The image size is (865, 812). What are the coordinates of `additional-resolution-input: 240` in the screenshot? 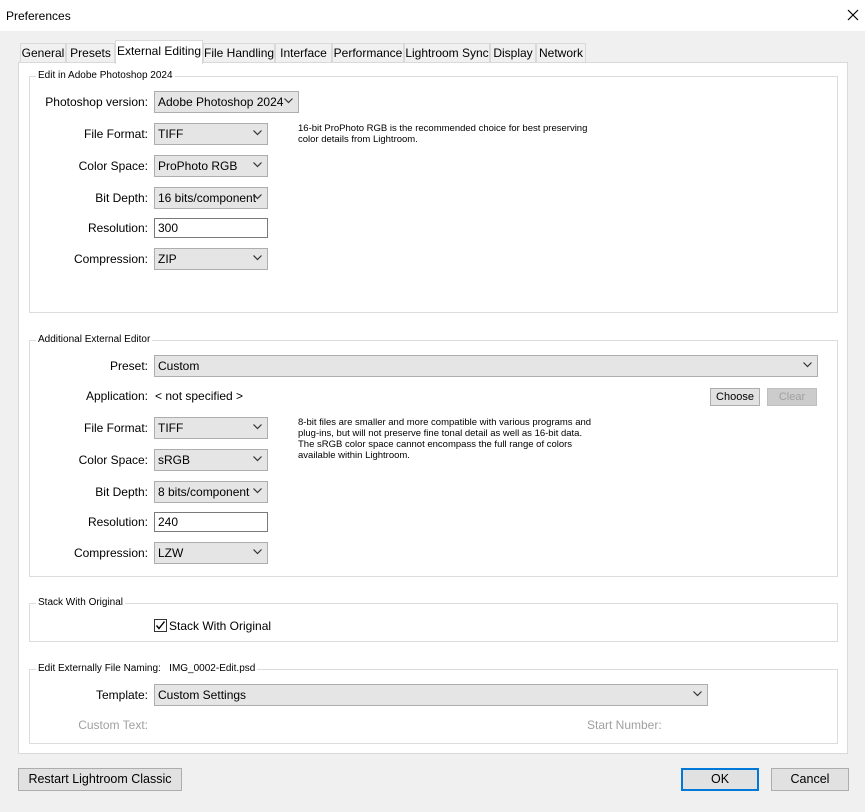 It's located at (211, 522).